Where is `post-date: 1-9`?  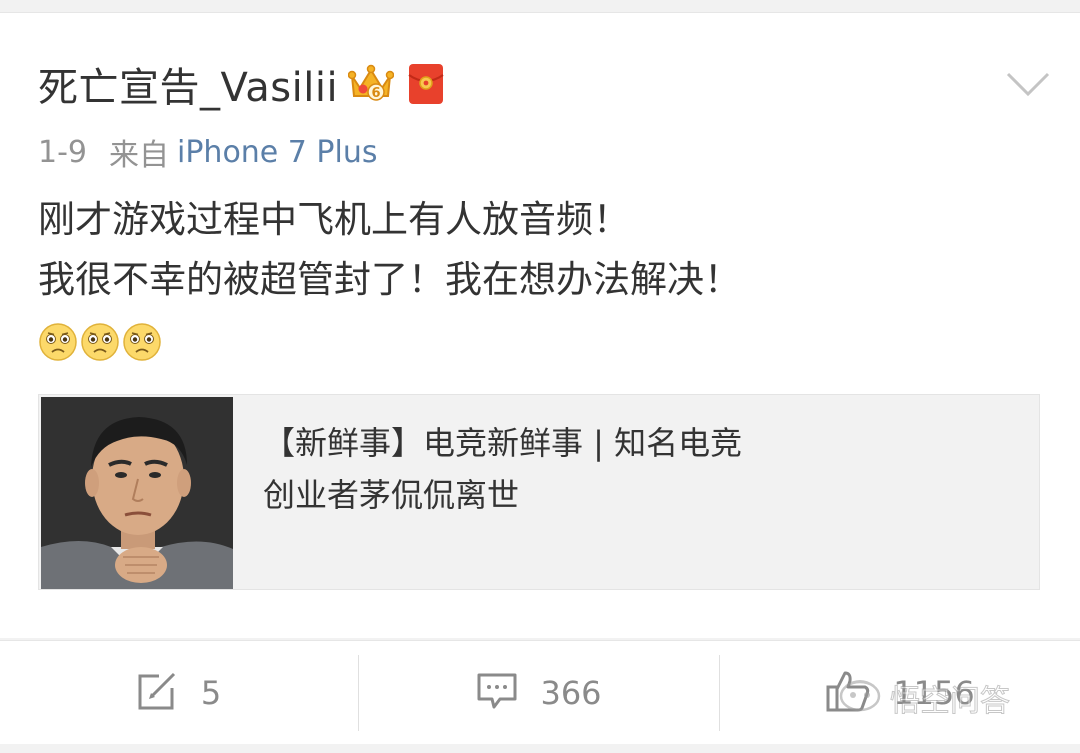 post-date: 1-9 is located at coordinates (62, 152).